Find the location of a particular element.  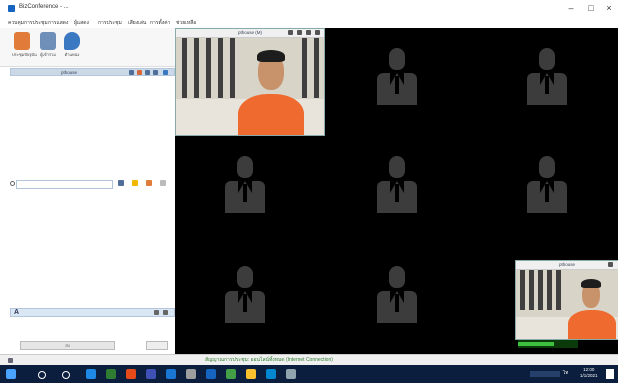

chevron-right-icon is located at coordinates (163, 183).